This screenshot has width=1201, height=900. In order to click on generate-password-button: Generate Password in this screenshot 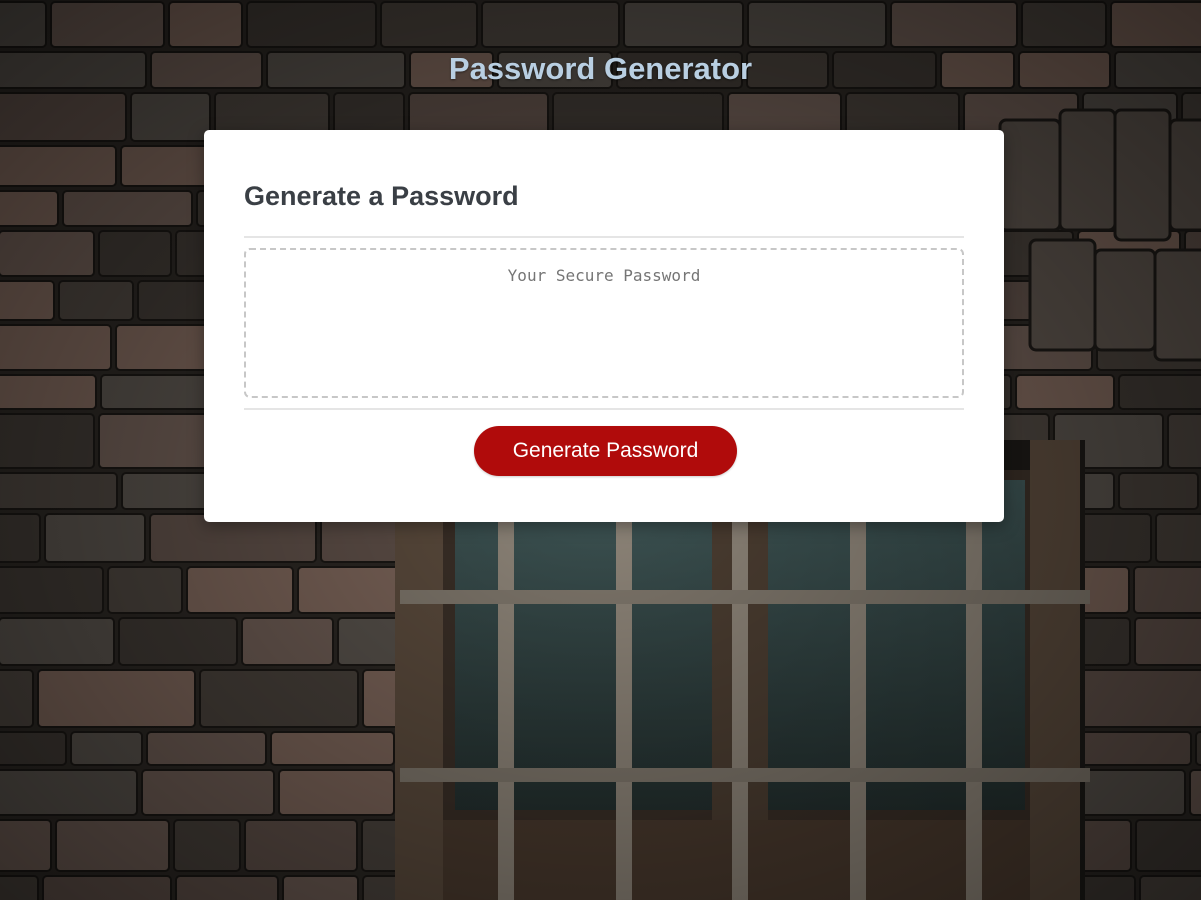, I will do `click(605, 451)`.